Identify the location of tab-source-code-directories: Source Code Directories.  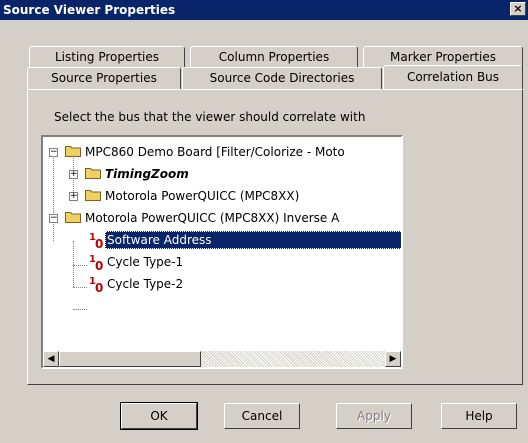
(282, 78).